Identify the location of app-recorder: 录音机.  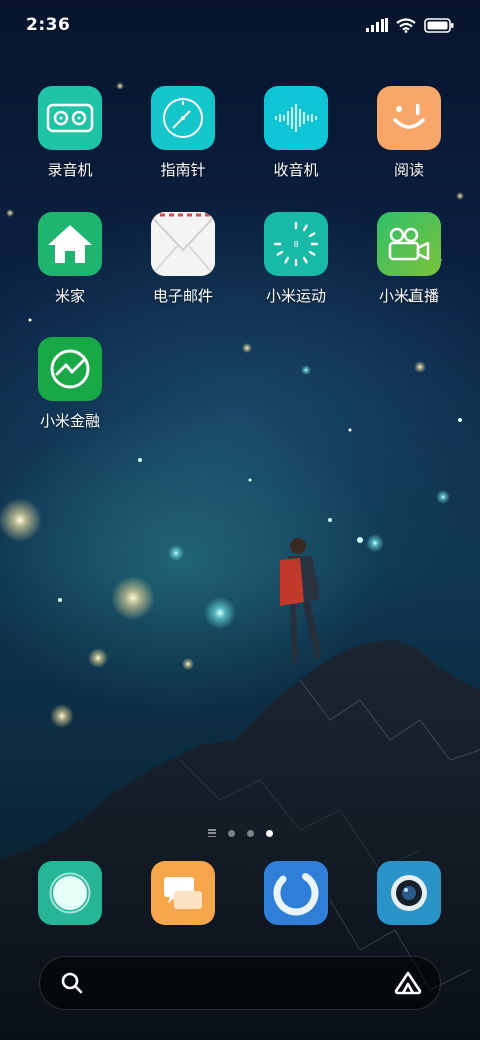
(70, 133).